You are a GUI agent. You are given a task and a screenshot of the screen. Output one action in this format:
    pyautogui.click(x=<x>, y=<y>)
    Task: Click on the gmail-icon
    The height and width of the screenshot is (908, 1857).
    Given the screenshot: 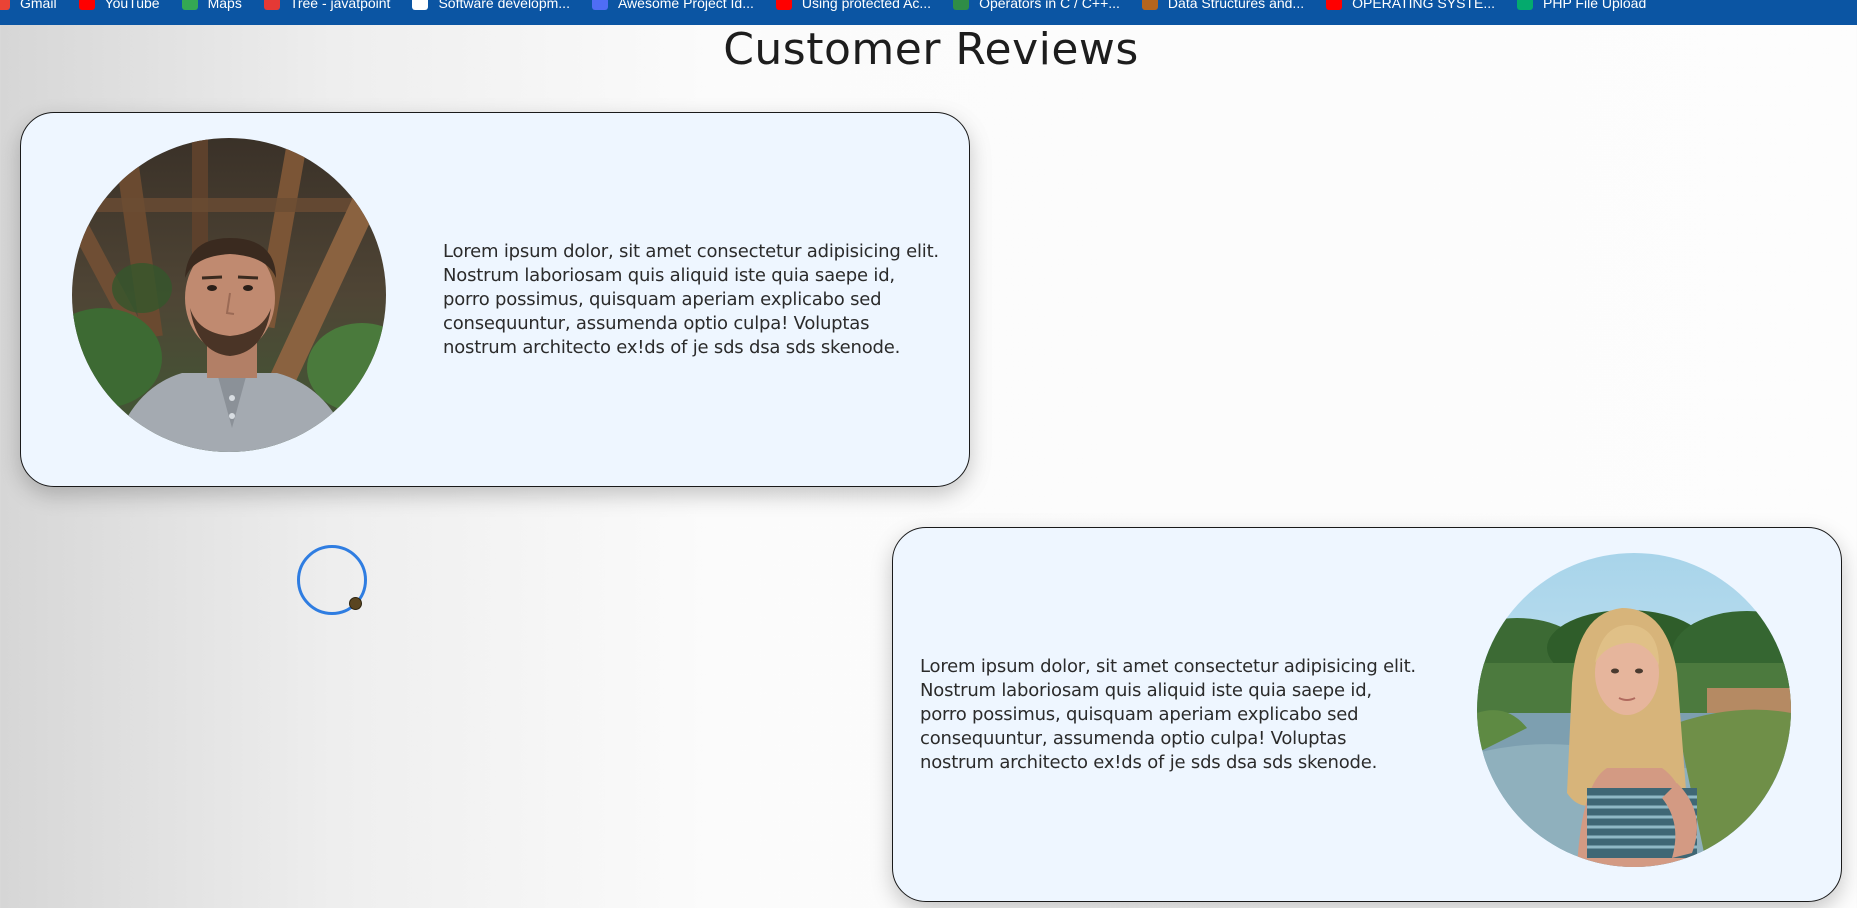 What is the action you would take?
    pyautogui.click(x=5, y=5)
    